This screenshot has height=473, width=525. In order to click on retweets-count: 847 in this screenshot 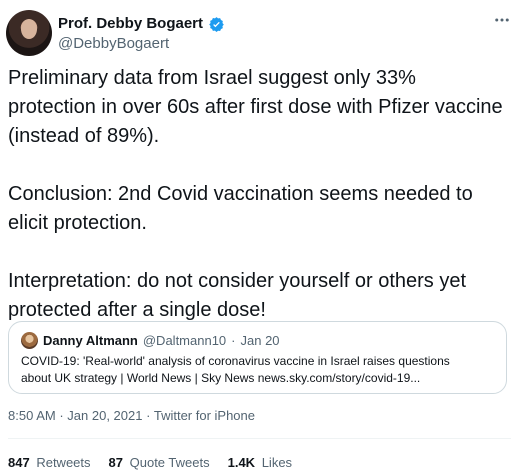, I will do `click(19, 462)`.